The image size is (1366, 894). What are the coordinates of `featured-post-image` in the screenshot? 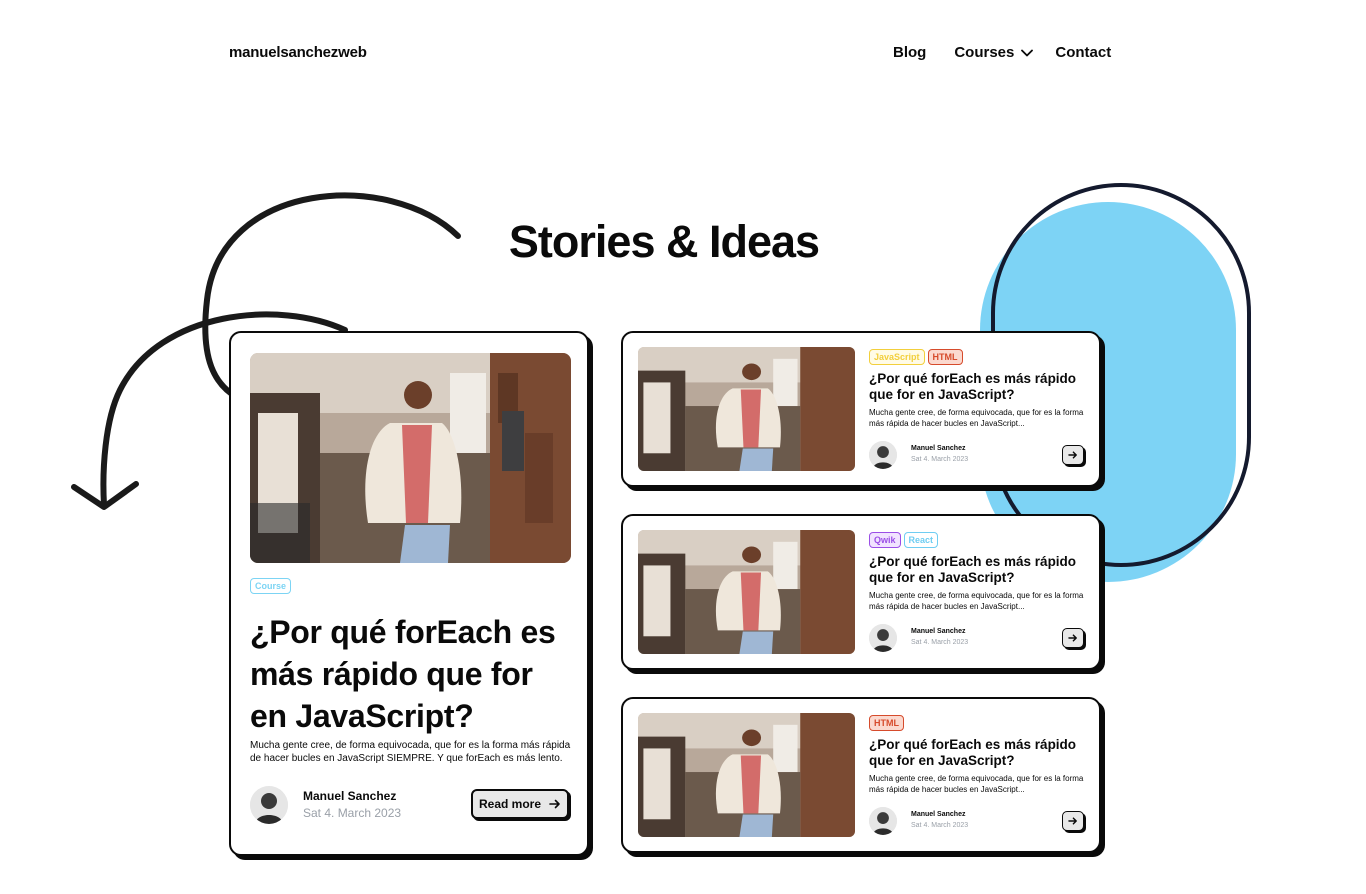 It's located at (410, 458).